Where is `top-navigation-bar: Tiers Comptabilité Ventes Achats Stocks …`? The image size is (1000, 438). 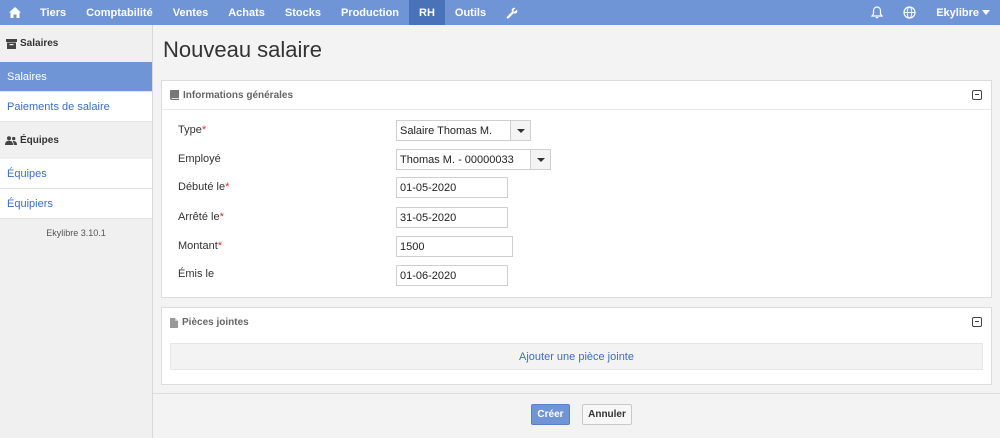 top-navigation-bar: Tiers Comptabilité Ventes Achats Stocks … is located at coordinates (500, 12).